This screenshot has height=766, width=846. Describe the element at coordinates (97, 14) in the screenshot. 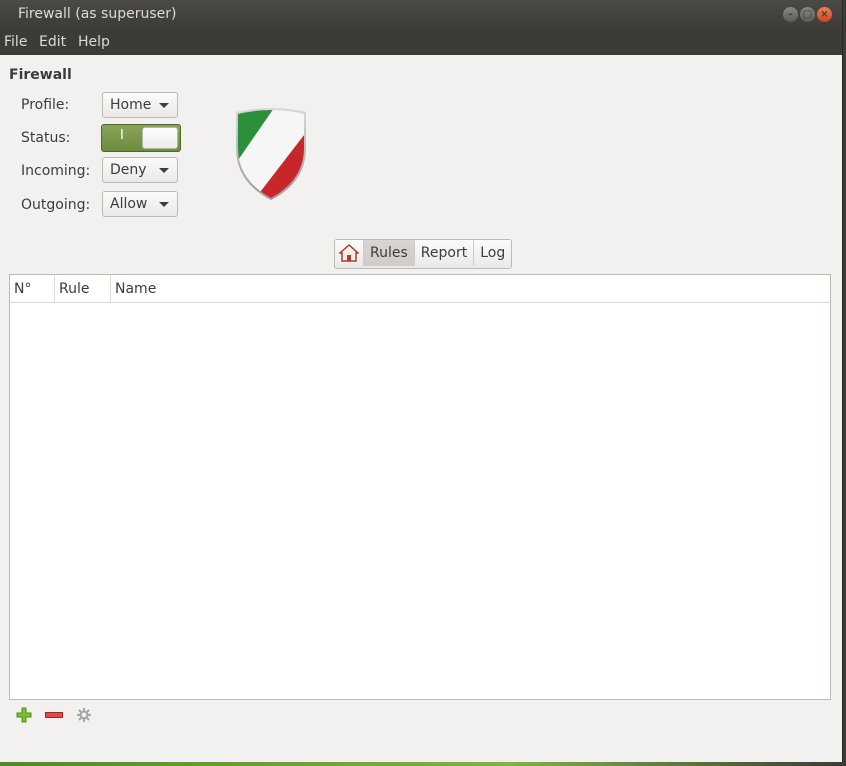

I see `window-title: Firewall (as superuser)` at that location.